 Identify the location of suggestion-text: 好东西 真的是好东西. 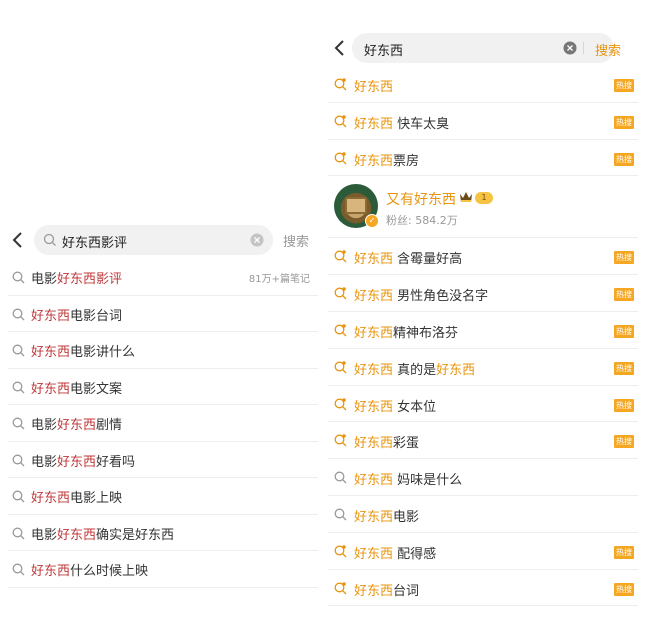
(414, 368).